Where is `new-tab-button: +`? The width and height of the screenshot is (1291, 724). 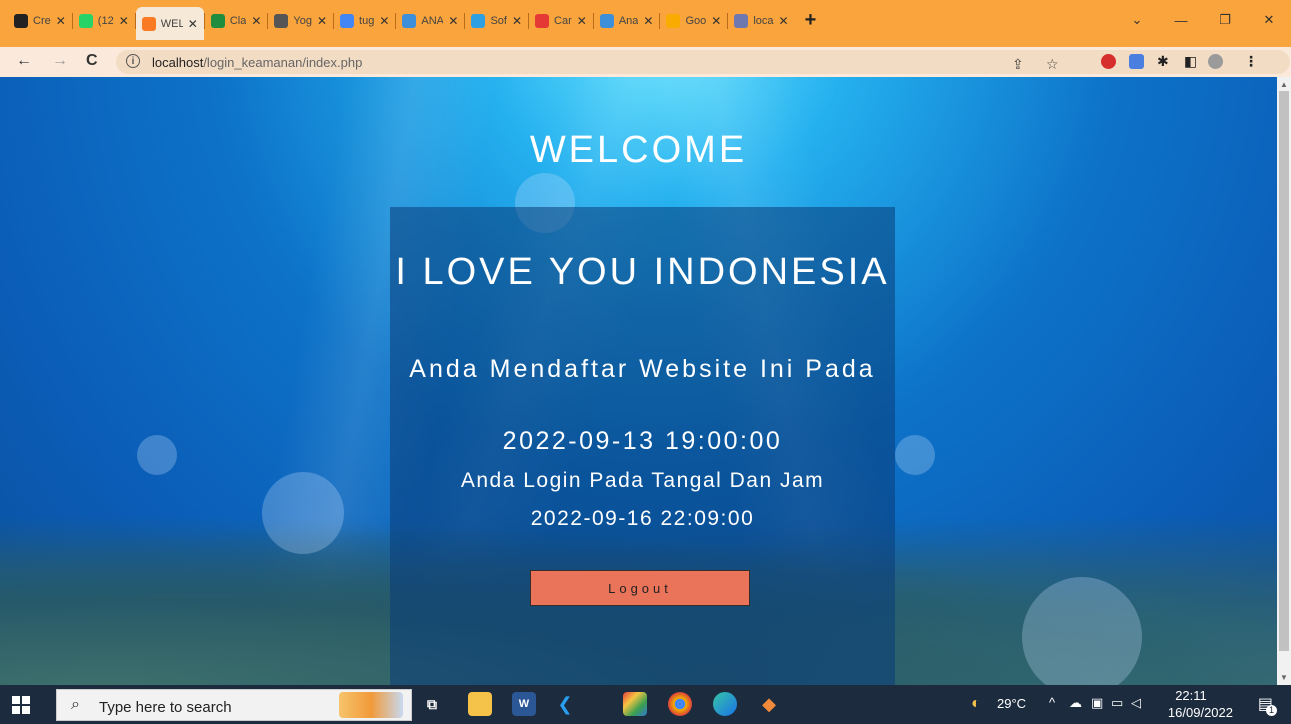 new-tab-button: + is located at coordinates (811, 20).